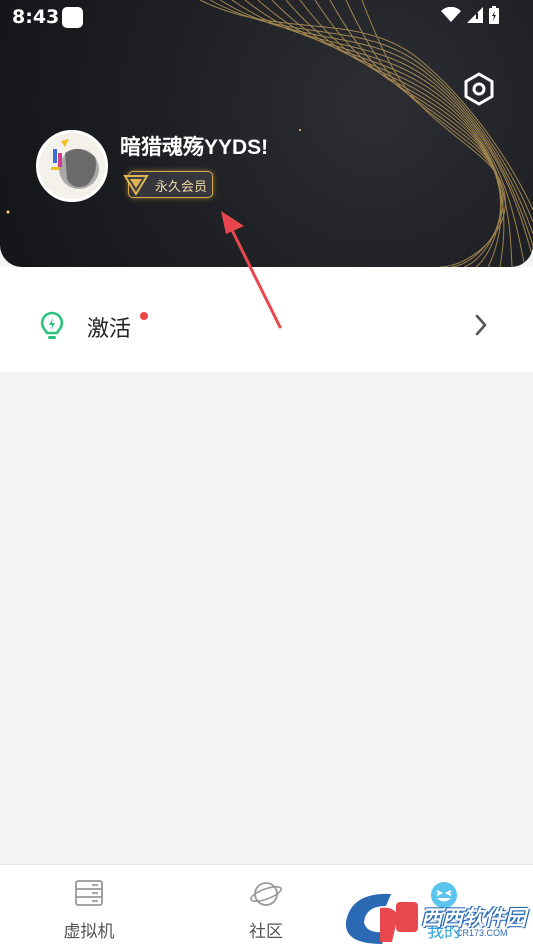 The image size is (533, 948). What do you see at coordinates (52, 325) in the screenshot?
I see `lightbulb-icon` at bounding box center [52, 325].